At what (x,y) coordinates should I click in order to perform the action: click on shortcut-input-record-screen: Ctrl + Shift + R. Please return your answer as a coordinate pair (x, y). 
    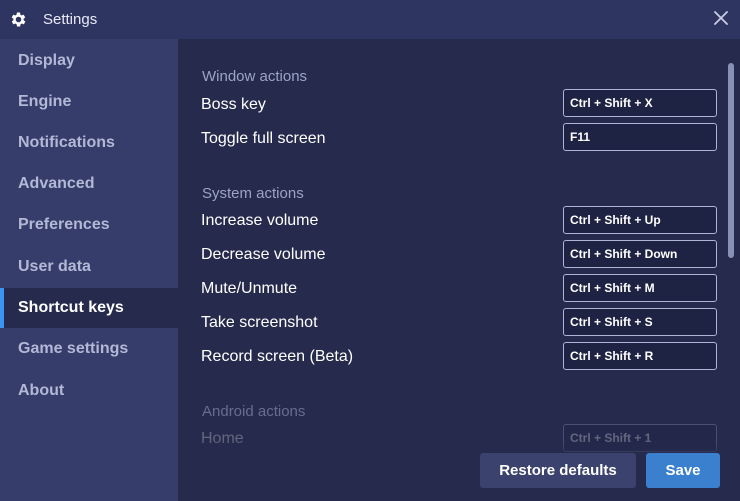
    Looking at the image, I should click on (640, 356).